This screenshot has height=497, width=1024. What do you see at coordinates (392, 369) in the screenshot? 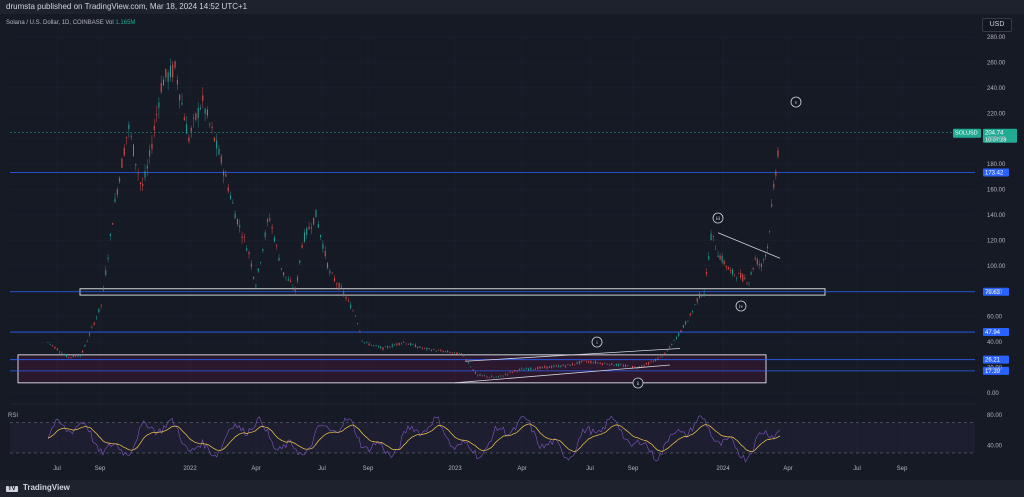
I see `support-zone` at bounding box center [392, 369].